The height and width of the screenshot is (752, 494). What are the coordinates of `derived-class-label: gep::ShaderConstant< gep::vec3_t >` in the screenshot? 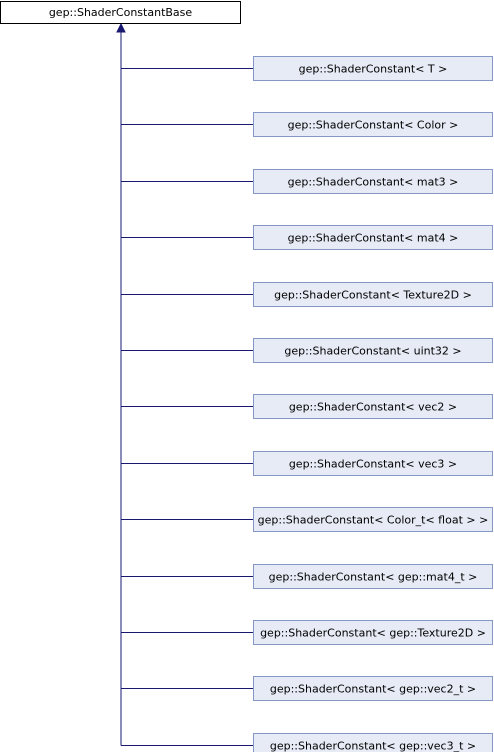 It's located at (373, 746).